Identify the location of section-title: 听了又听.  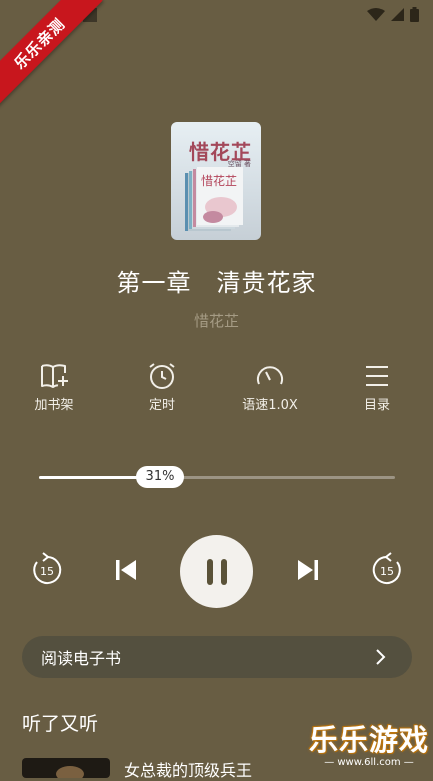
(60, 724).